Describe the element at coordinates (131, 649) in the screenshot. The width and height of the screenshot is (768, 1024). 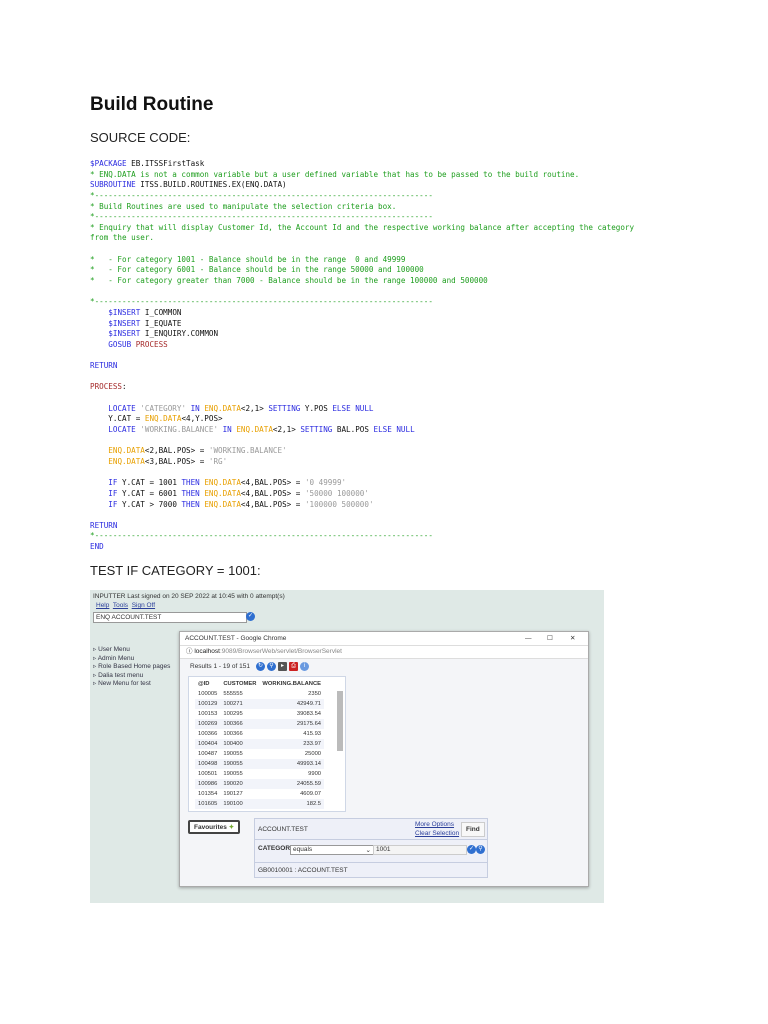
I see `menu-user: ▹ User Menu` at that location.